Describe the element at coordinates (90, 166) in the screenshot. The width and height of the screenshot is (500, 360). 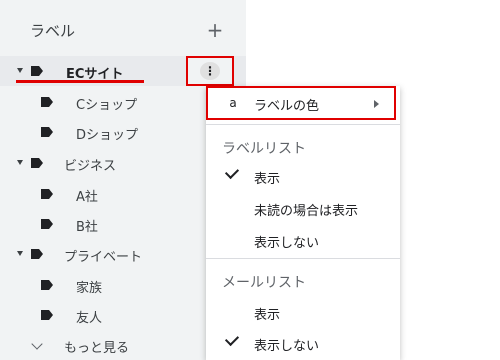
I see `label-name: ビジネス` at that location.